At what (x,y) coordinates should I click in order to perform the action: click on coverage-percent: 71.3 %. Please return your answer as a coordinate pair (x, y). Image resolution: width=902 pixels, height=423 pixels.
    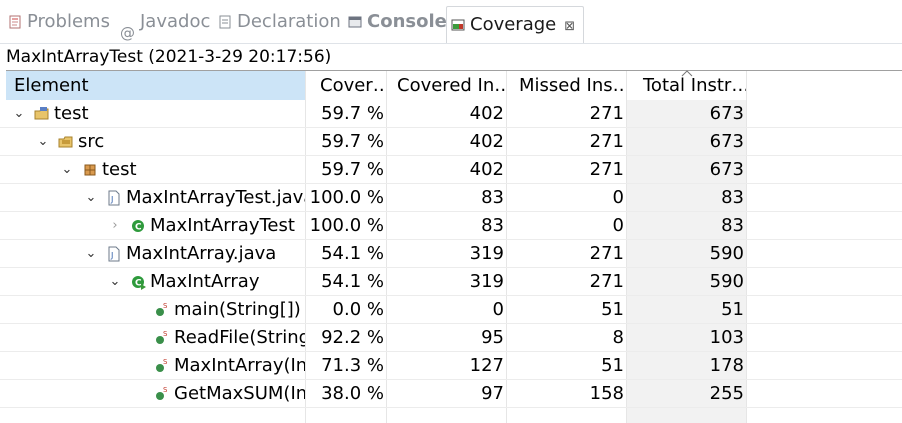
    Looking at the image, I should click on (352, 365).